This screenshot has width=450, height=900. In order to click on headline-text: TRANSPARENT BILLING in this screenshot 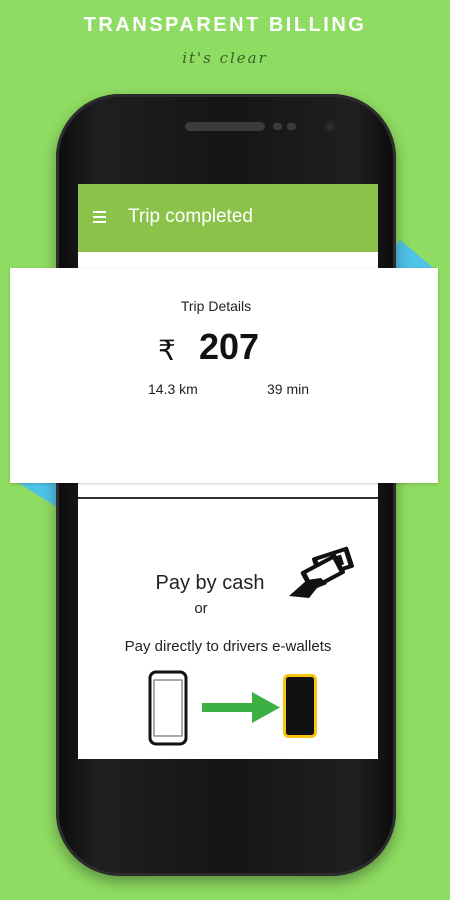, I will do `click(225, 25)`.